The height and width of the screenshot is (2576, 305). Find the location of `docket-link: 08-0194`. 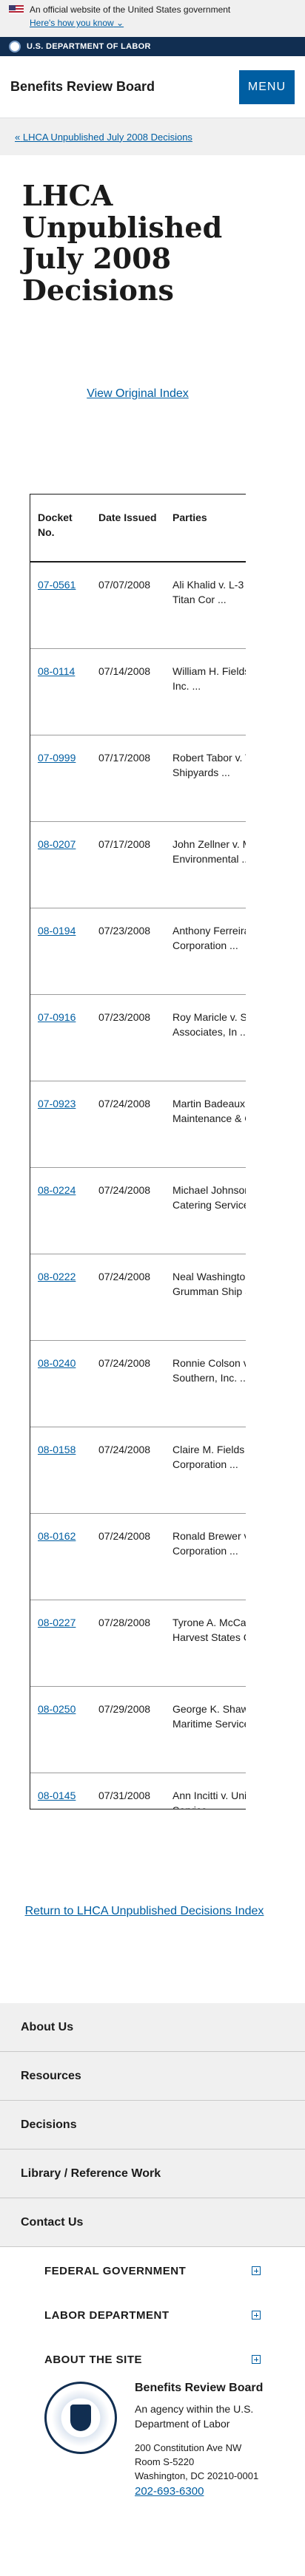

docket-link: 08-0194 is located at coordinates (57, 931).